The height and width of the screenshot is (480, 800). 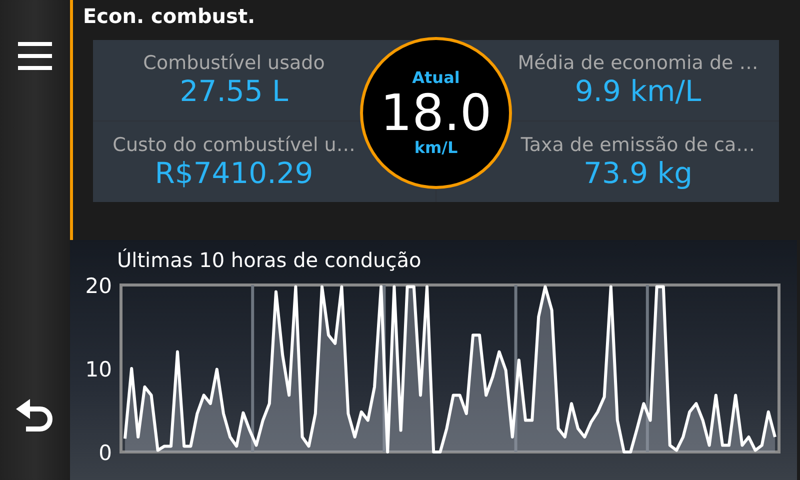 What do you see at coordinates (269, 260) in the screenshot?
I see `chart-title: Últimas 10 horas de condução` at bounding box center [269, 260].